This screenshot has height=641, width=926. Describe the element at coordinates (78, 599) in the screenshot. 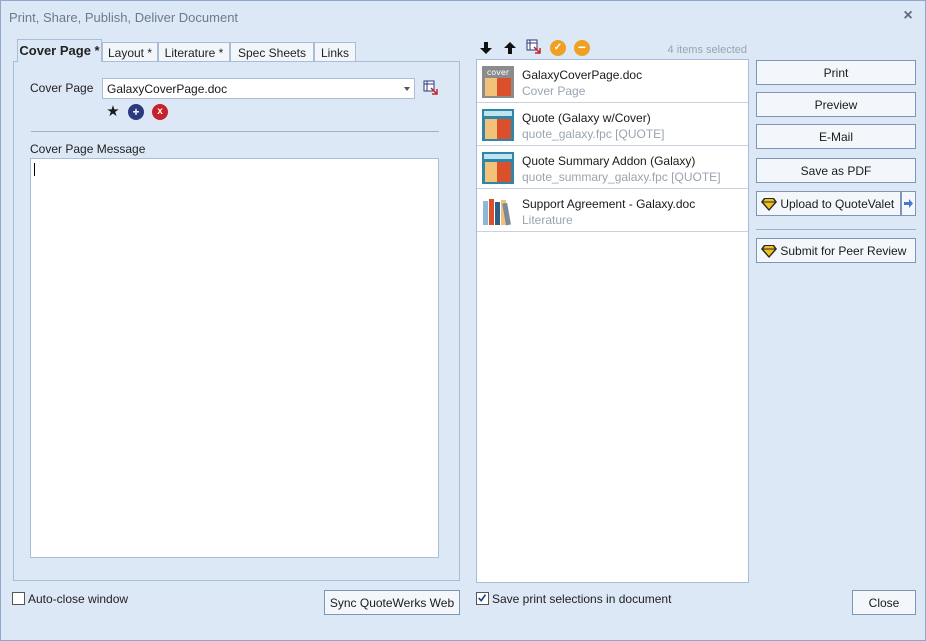

I see `auto-close-label: Auto-close window` at that location.